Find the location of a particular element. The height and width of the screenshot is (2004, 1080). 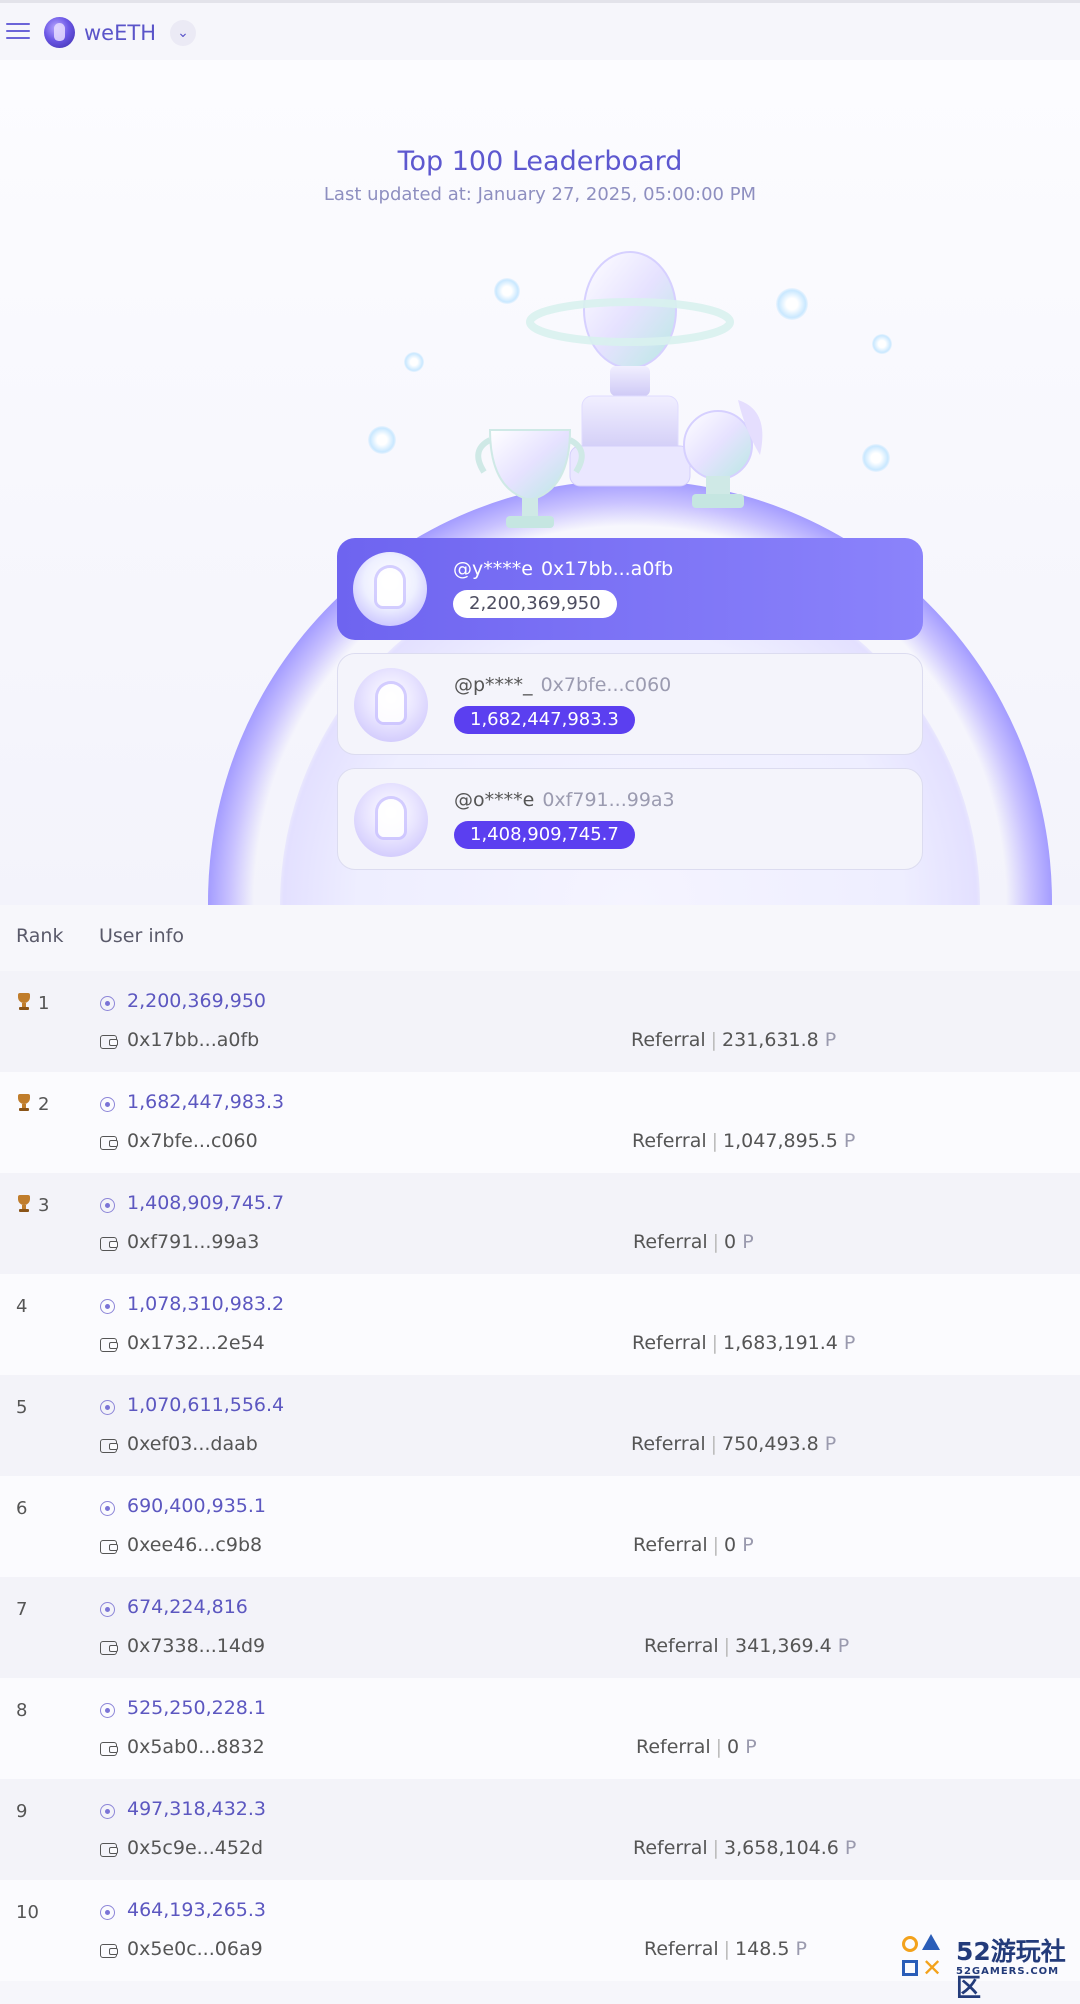

rank-number: 4 is located at coordinates (22, 1306).